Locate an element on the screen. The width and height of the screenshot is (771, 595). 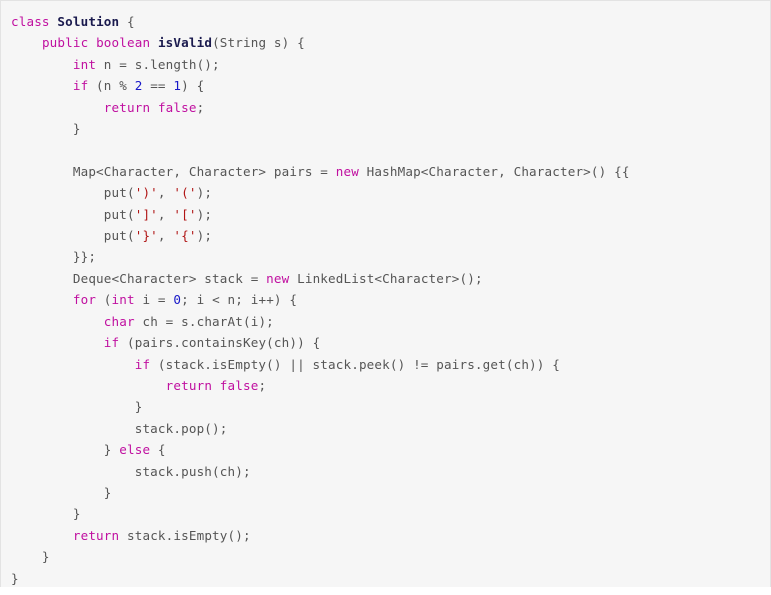
code-line: if (pairs.containsKey(ch)) { is located at coordinates (212, 343).